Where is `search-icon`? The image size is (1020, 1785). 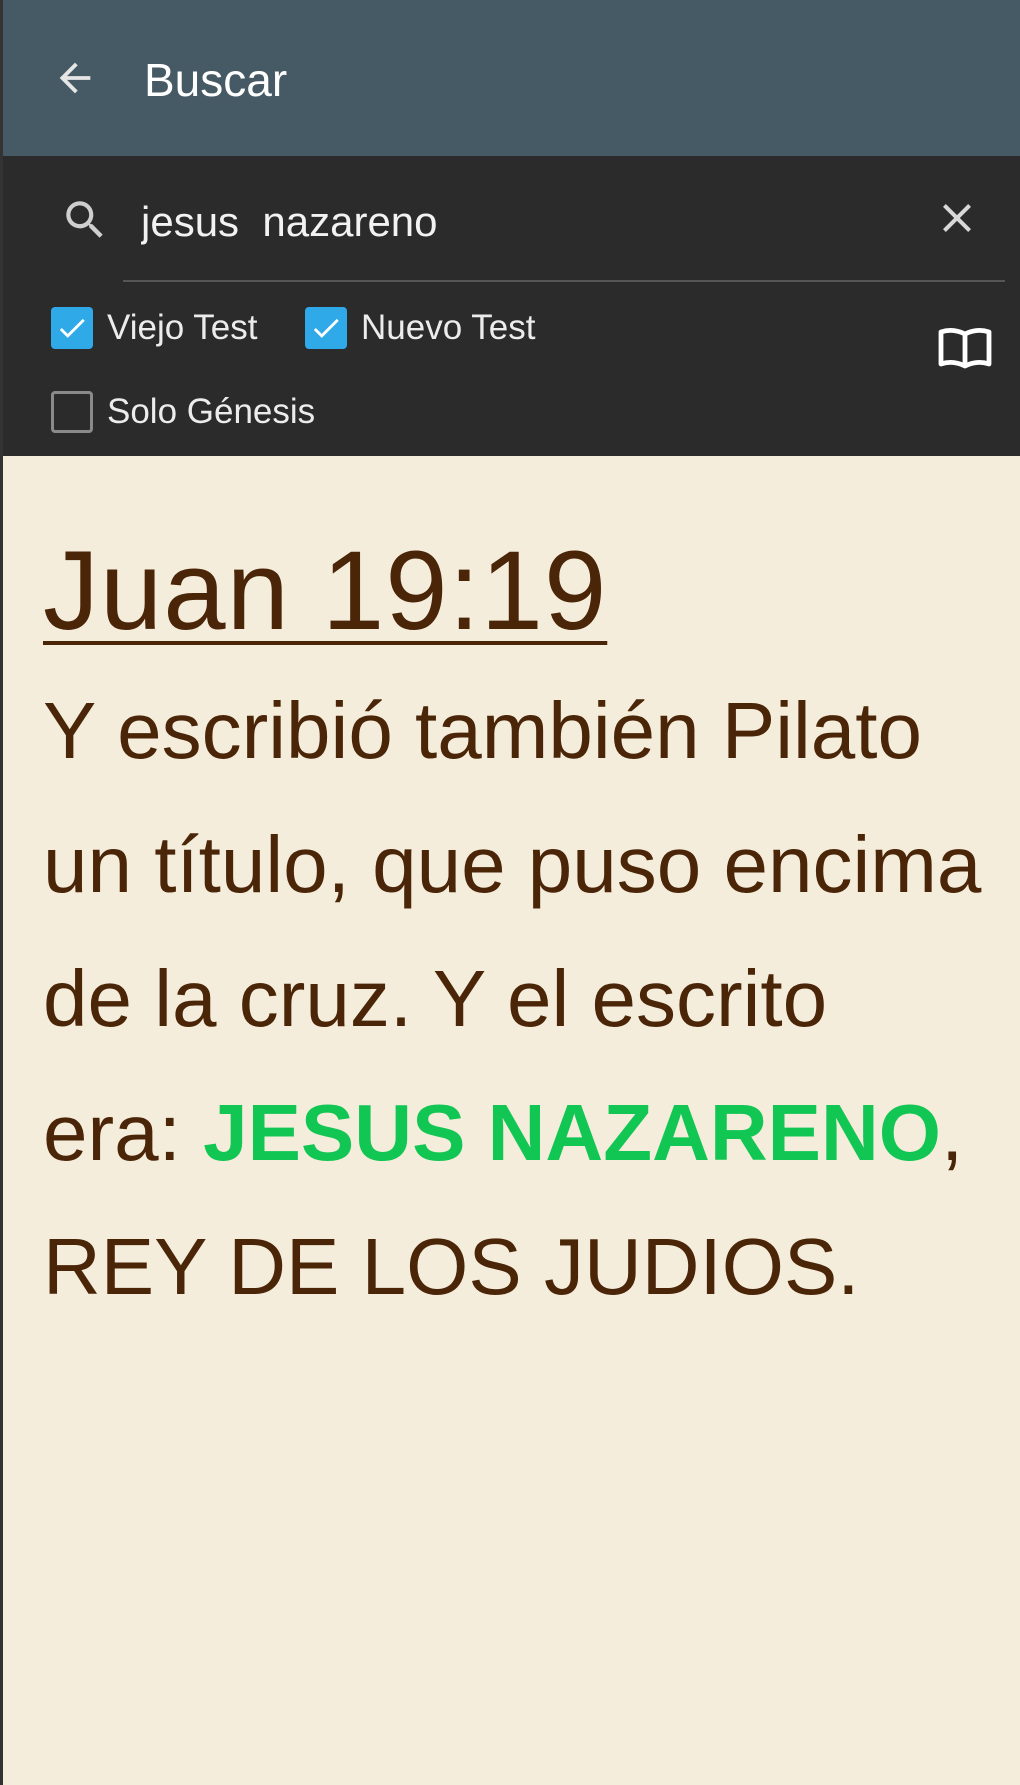 search-icon is located at coordinates (85, 220).